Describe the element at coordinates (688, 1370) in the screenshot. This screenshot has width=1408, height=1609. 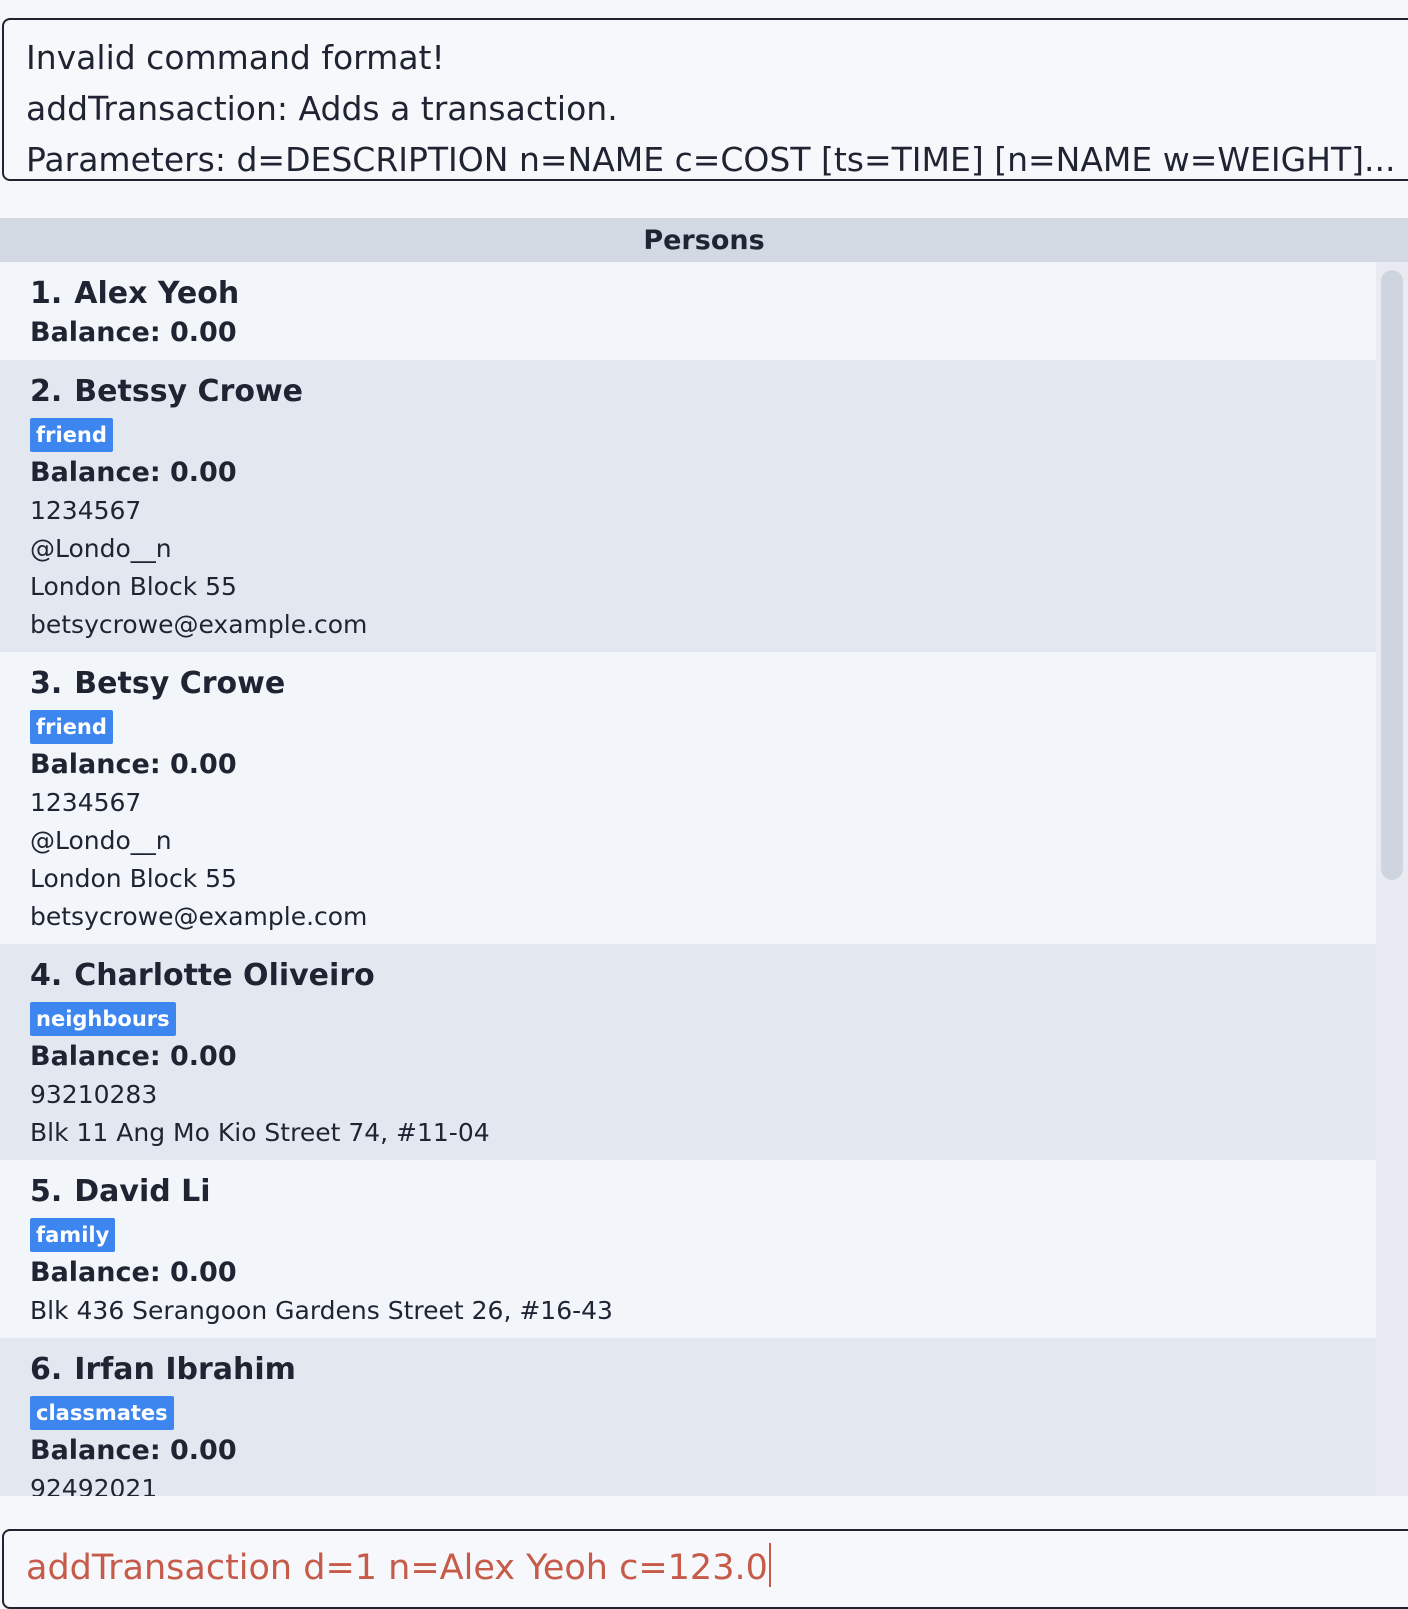
I see `person-name-row: 6. Irfan Ibrahim` at that location.